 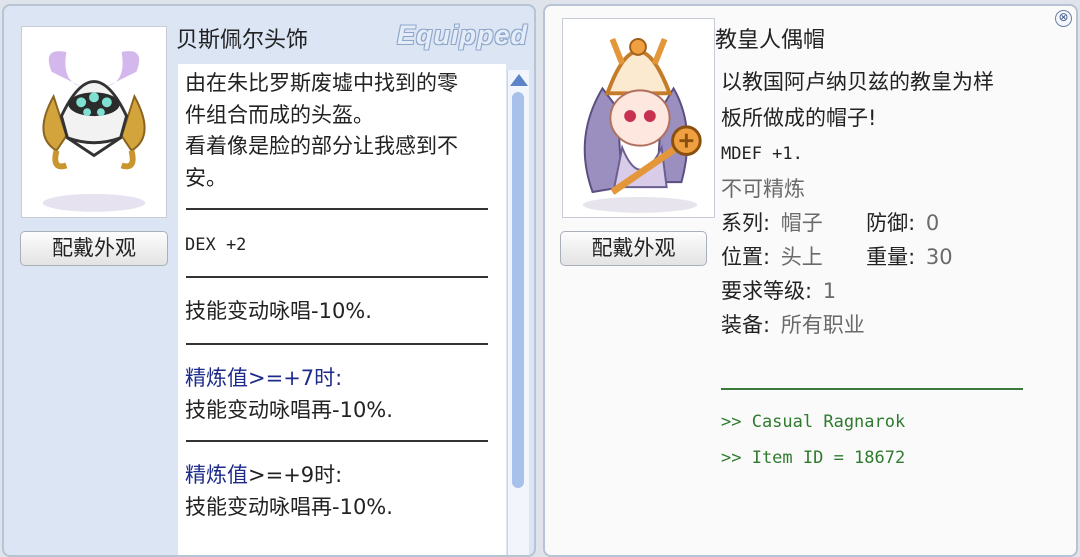 I want to click on equip-jobs-line: 装备: 所有职业, so click(x=881, y=325).